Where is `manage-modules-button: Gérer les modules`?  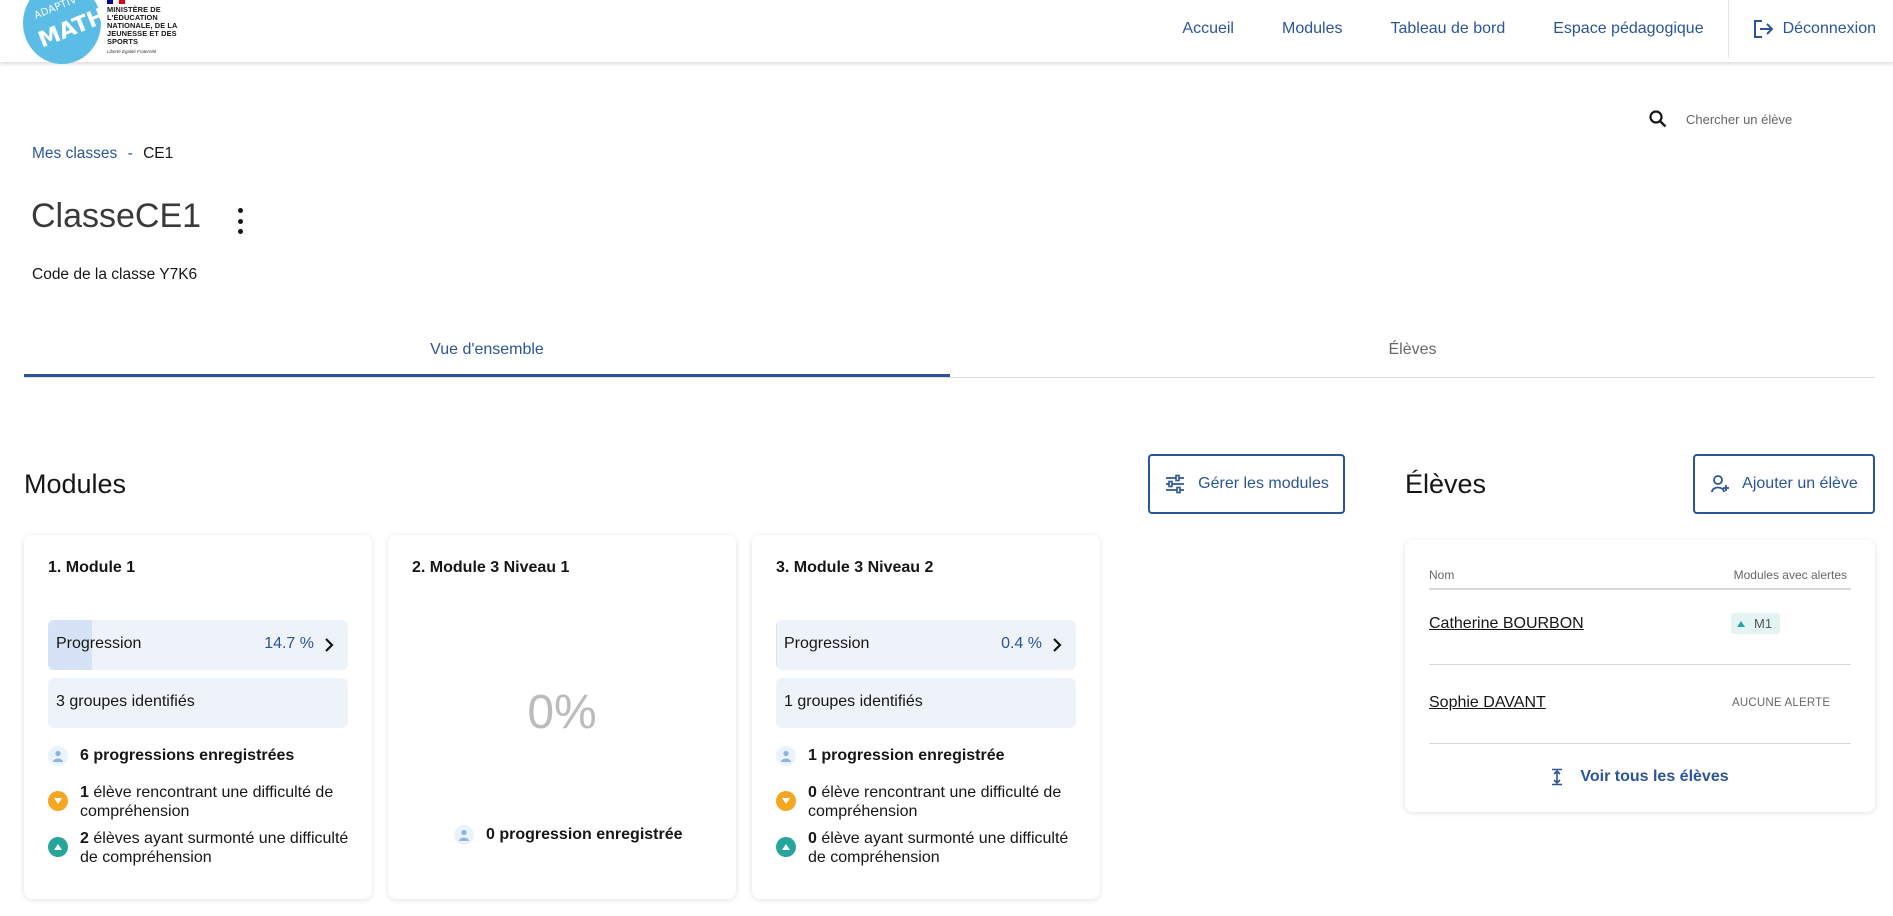
manage-modules-button: Gérer les modules is located at coordinates (1246, 484).